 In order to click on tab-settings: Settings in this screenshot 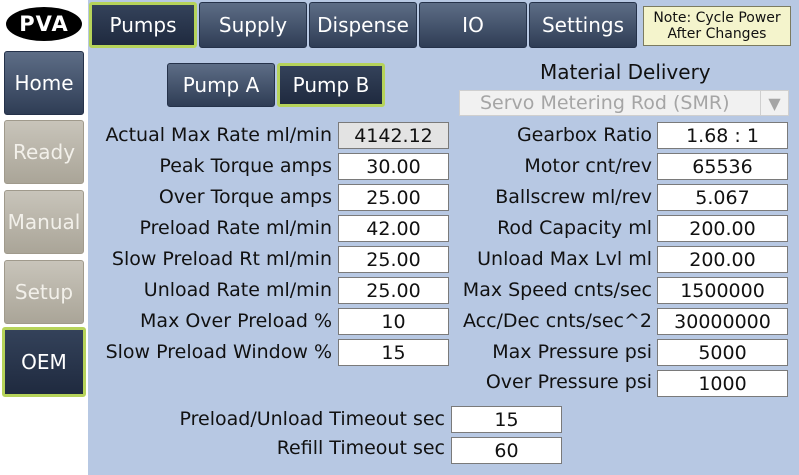, I will do `click(583, 25)`.